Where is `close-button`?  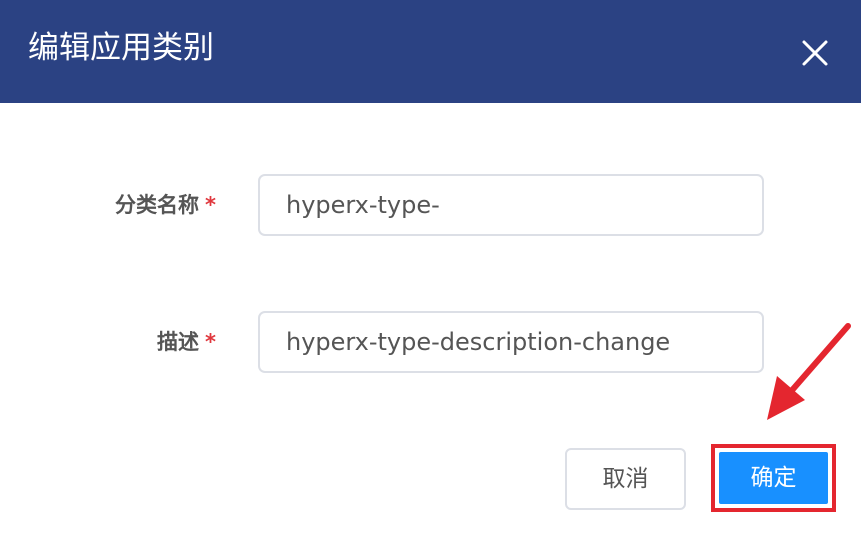 close-button is located at coordinates (815, 53).